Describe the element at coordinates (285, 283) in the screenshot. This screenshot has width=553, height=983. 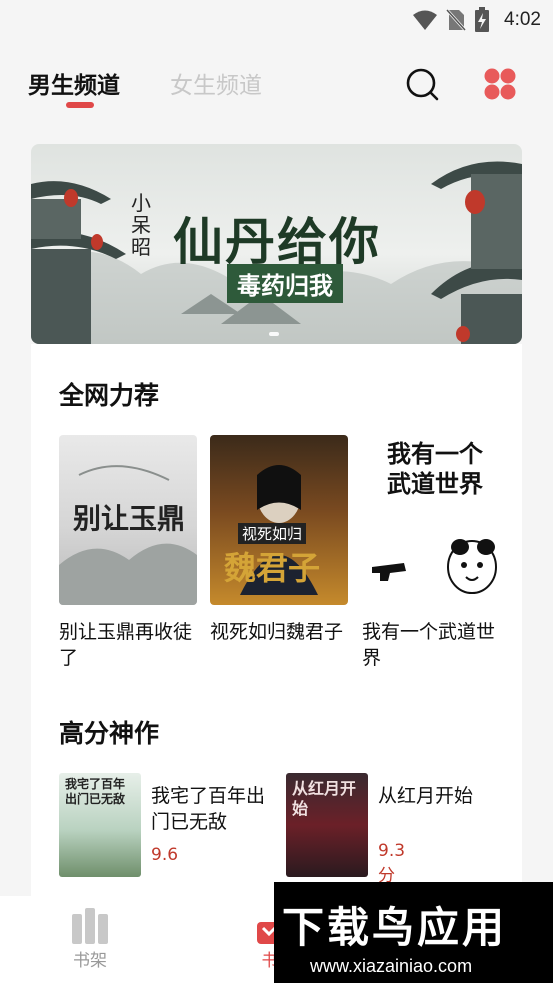
I see `banner-subtitle: 毒药归我` at that location.